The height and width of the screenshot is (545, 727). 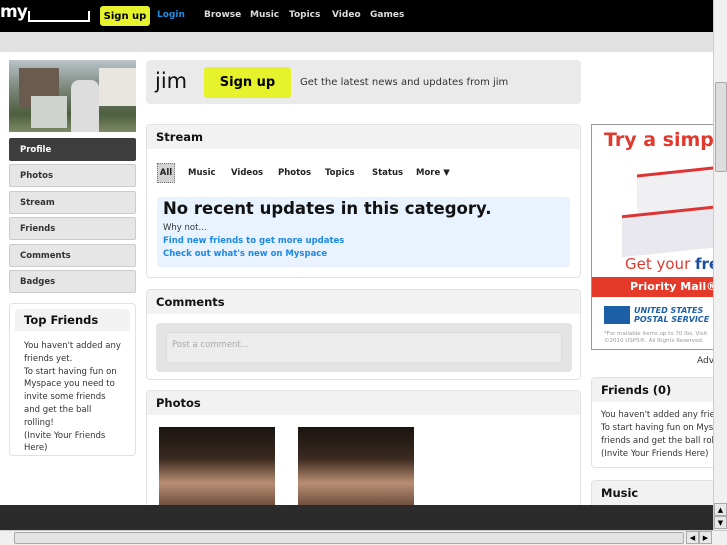 What do you see at coordinates (72, 320) in the screenshot?
I see `top-friends-title: Top Friends` at bounding box center [72, 320].